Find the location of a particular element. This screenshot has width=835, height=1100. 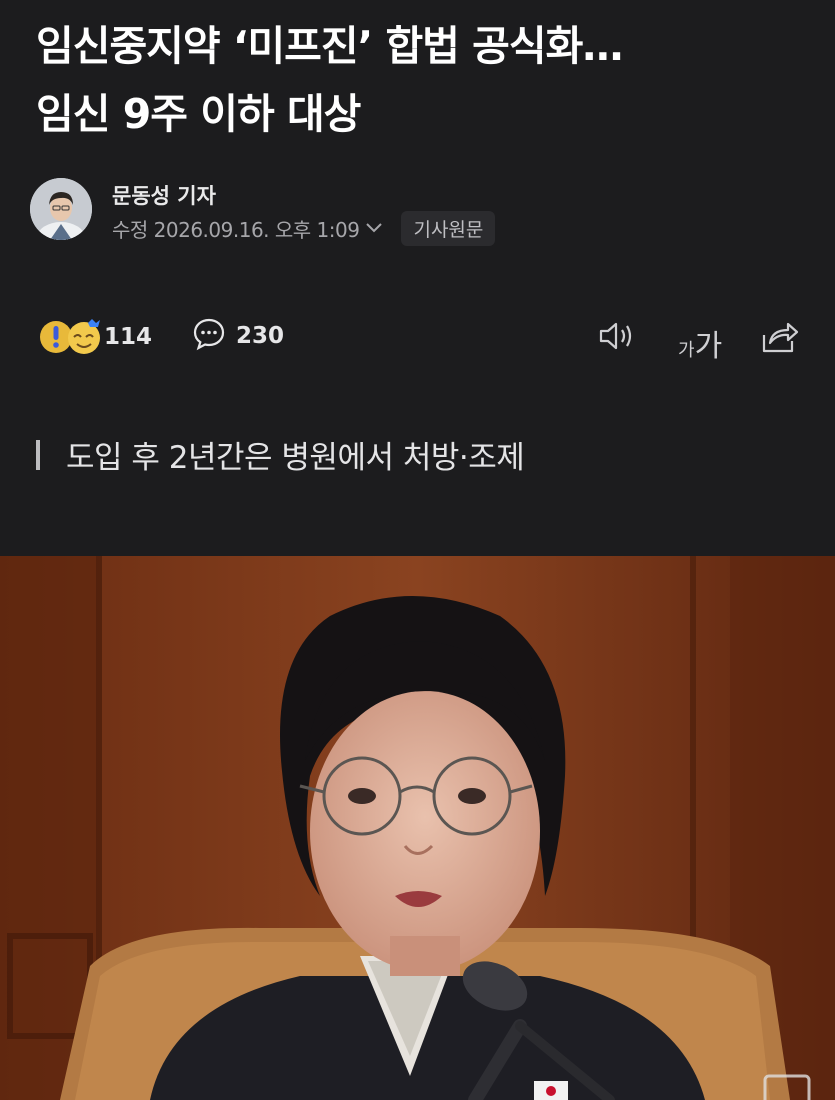

reaction-button: 114 is located at coordinates (94, 337).